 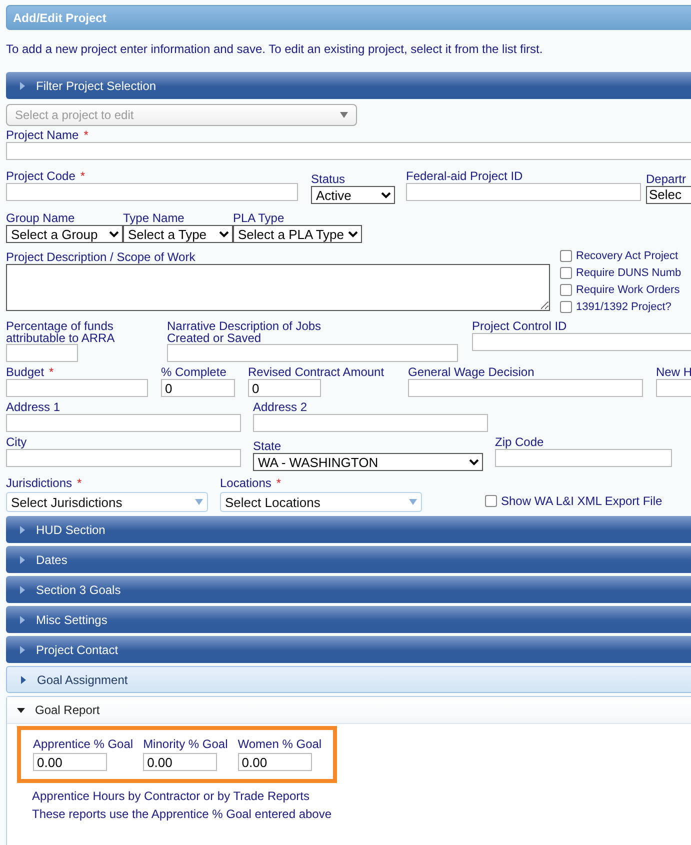 I want to click on checkbox-label: Show WA L&I XML Export File, so click(x=581, y=501).